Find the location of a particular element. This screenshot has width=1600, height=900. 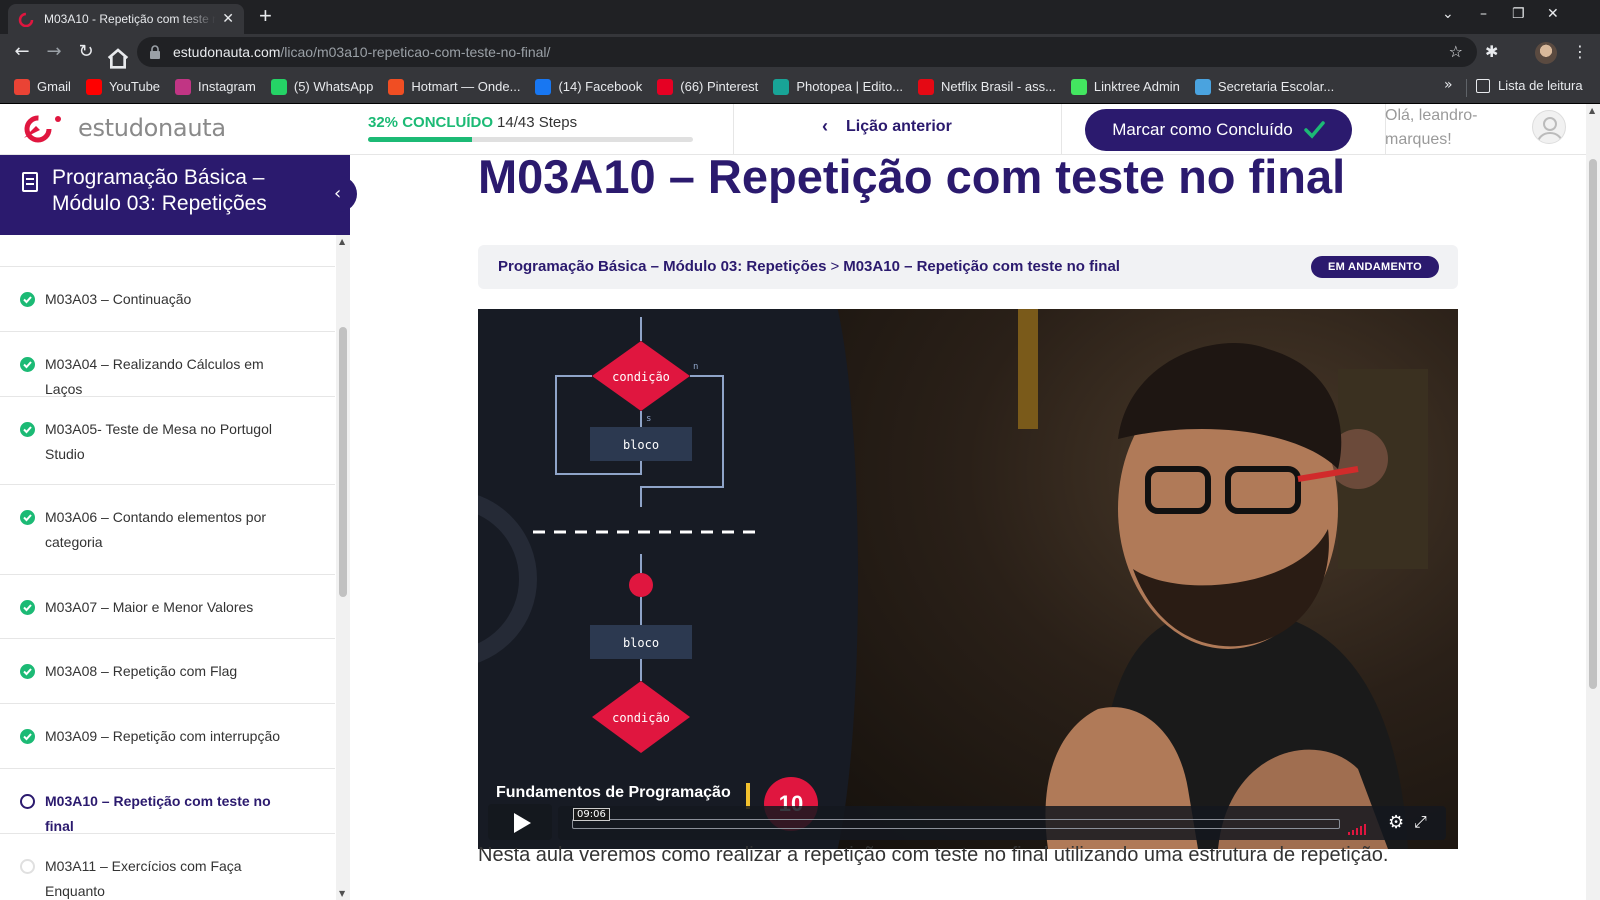

progress-percent: 32% CONCLUÍDO is located at coordinates (431, 122).